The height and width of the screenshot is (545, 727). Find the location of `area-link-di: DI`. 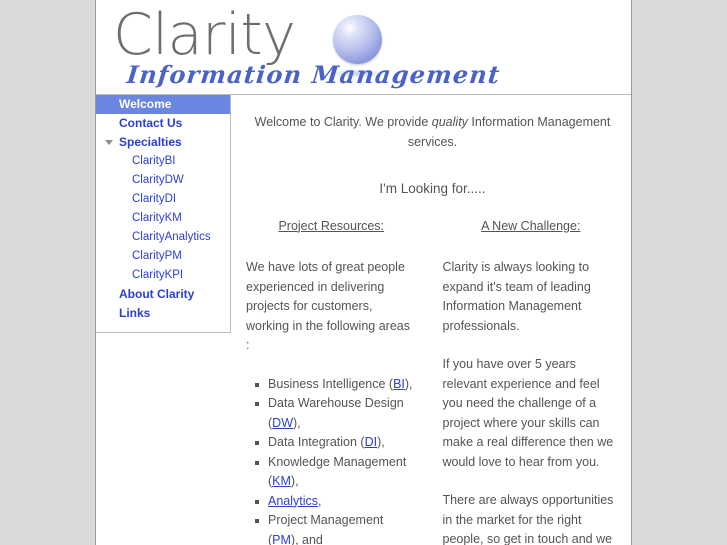

area-link-di: DI is located at coordinates (371, 442).